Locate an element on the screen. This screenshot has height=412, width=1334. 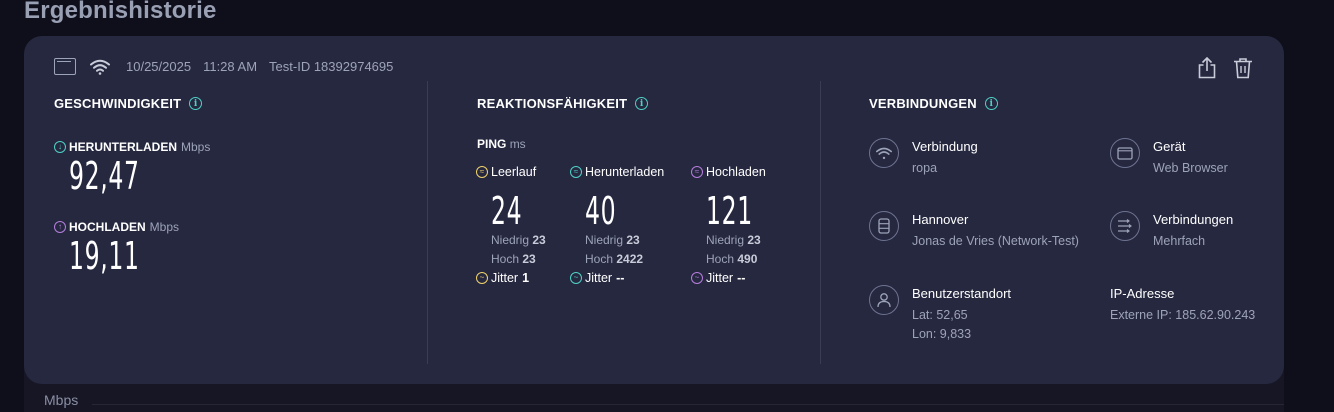
responsiveness-section-title: REAKTIONSFÄHIGKEIT i is located at coordinates (563, 103).